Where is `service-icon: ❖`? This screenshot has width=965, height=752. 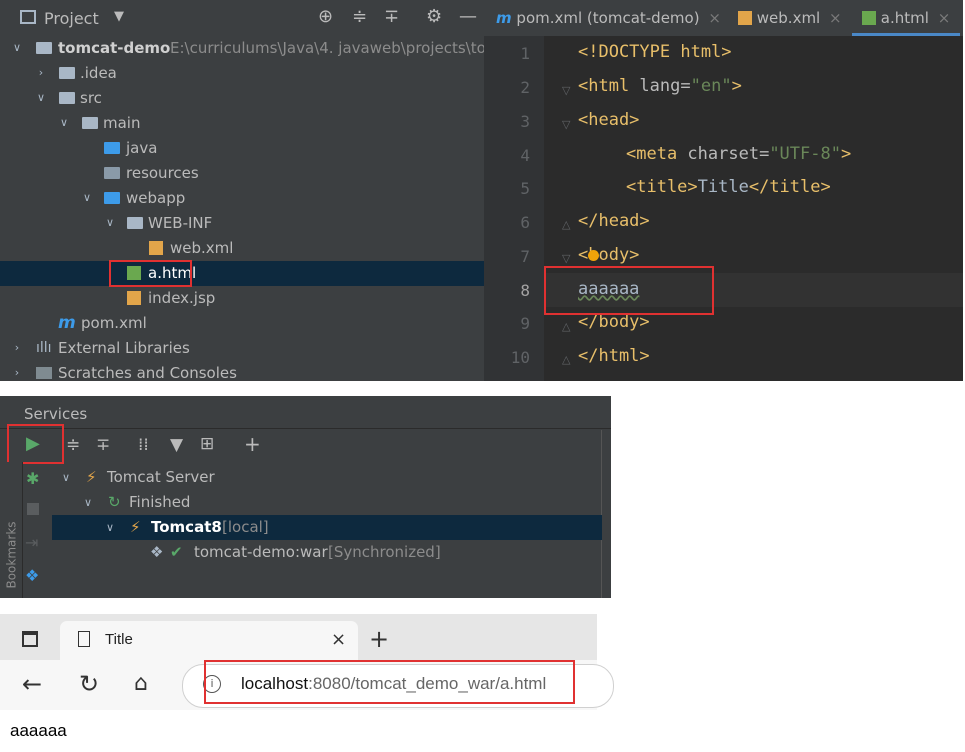 service-icon: ❖ is located at coordinates (32, 575).